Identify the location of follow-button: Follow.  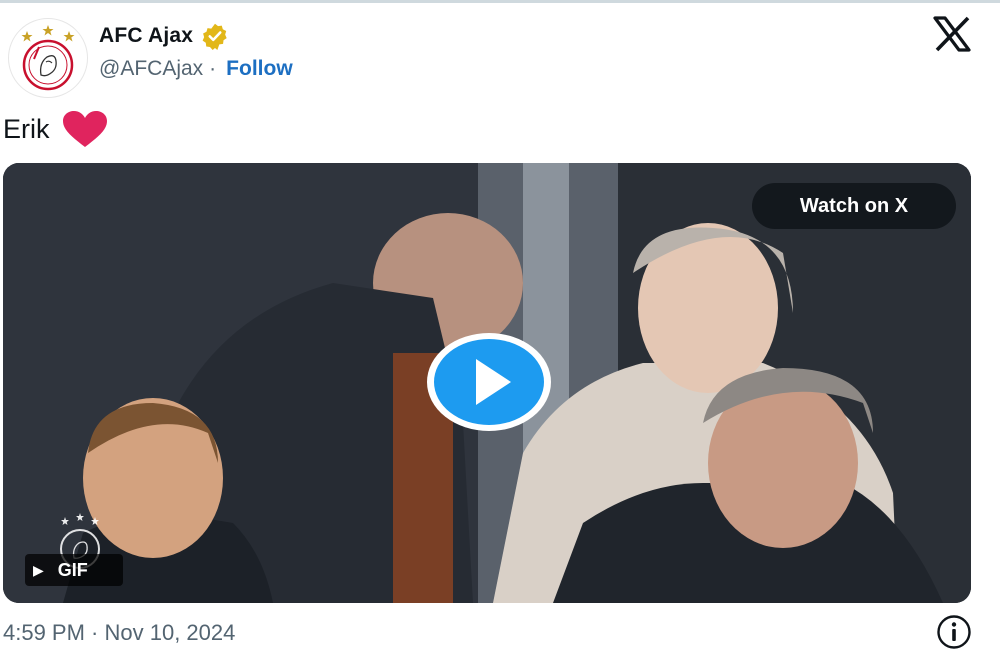
(259, 69).